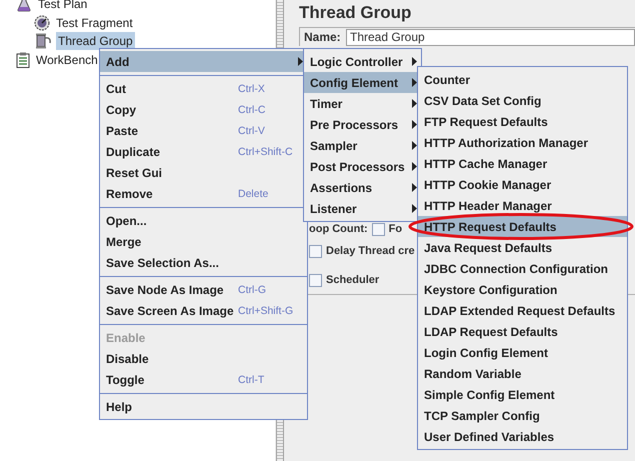 Image resolution: width=635 pixels, height=461 pixels. I want to click on menu-item: Enable, so click(125, 338).